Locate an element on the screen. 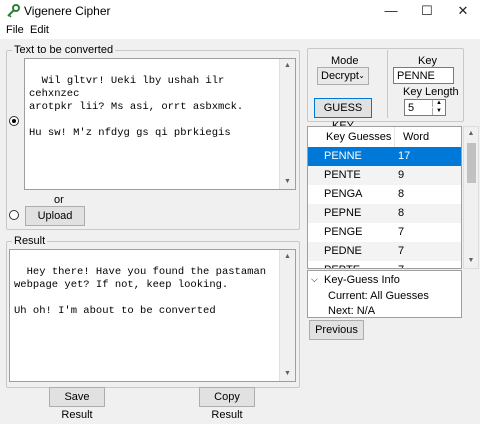 The image size is (480, 424). controls-divider is located at coordinates (387, 84).